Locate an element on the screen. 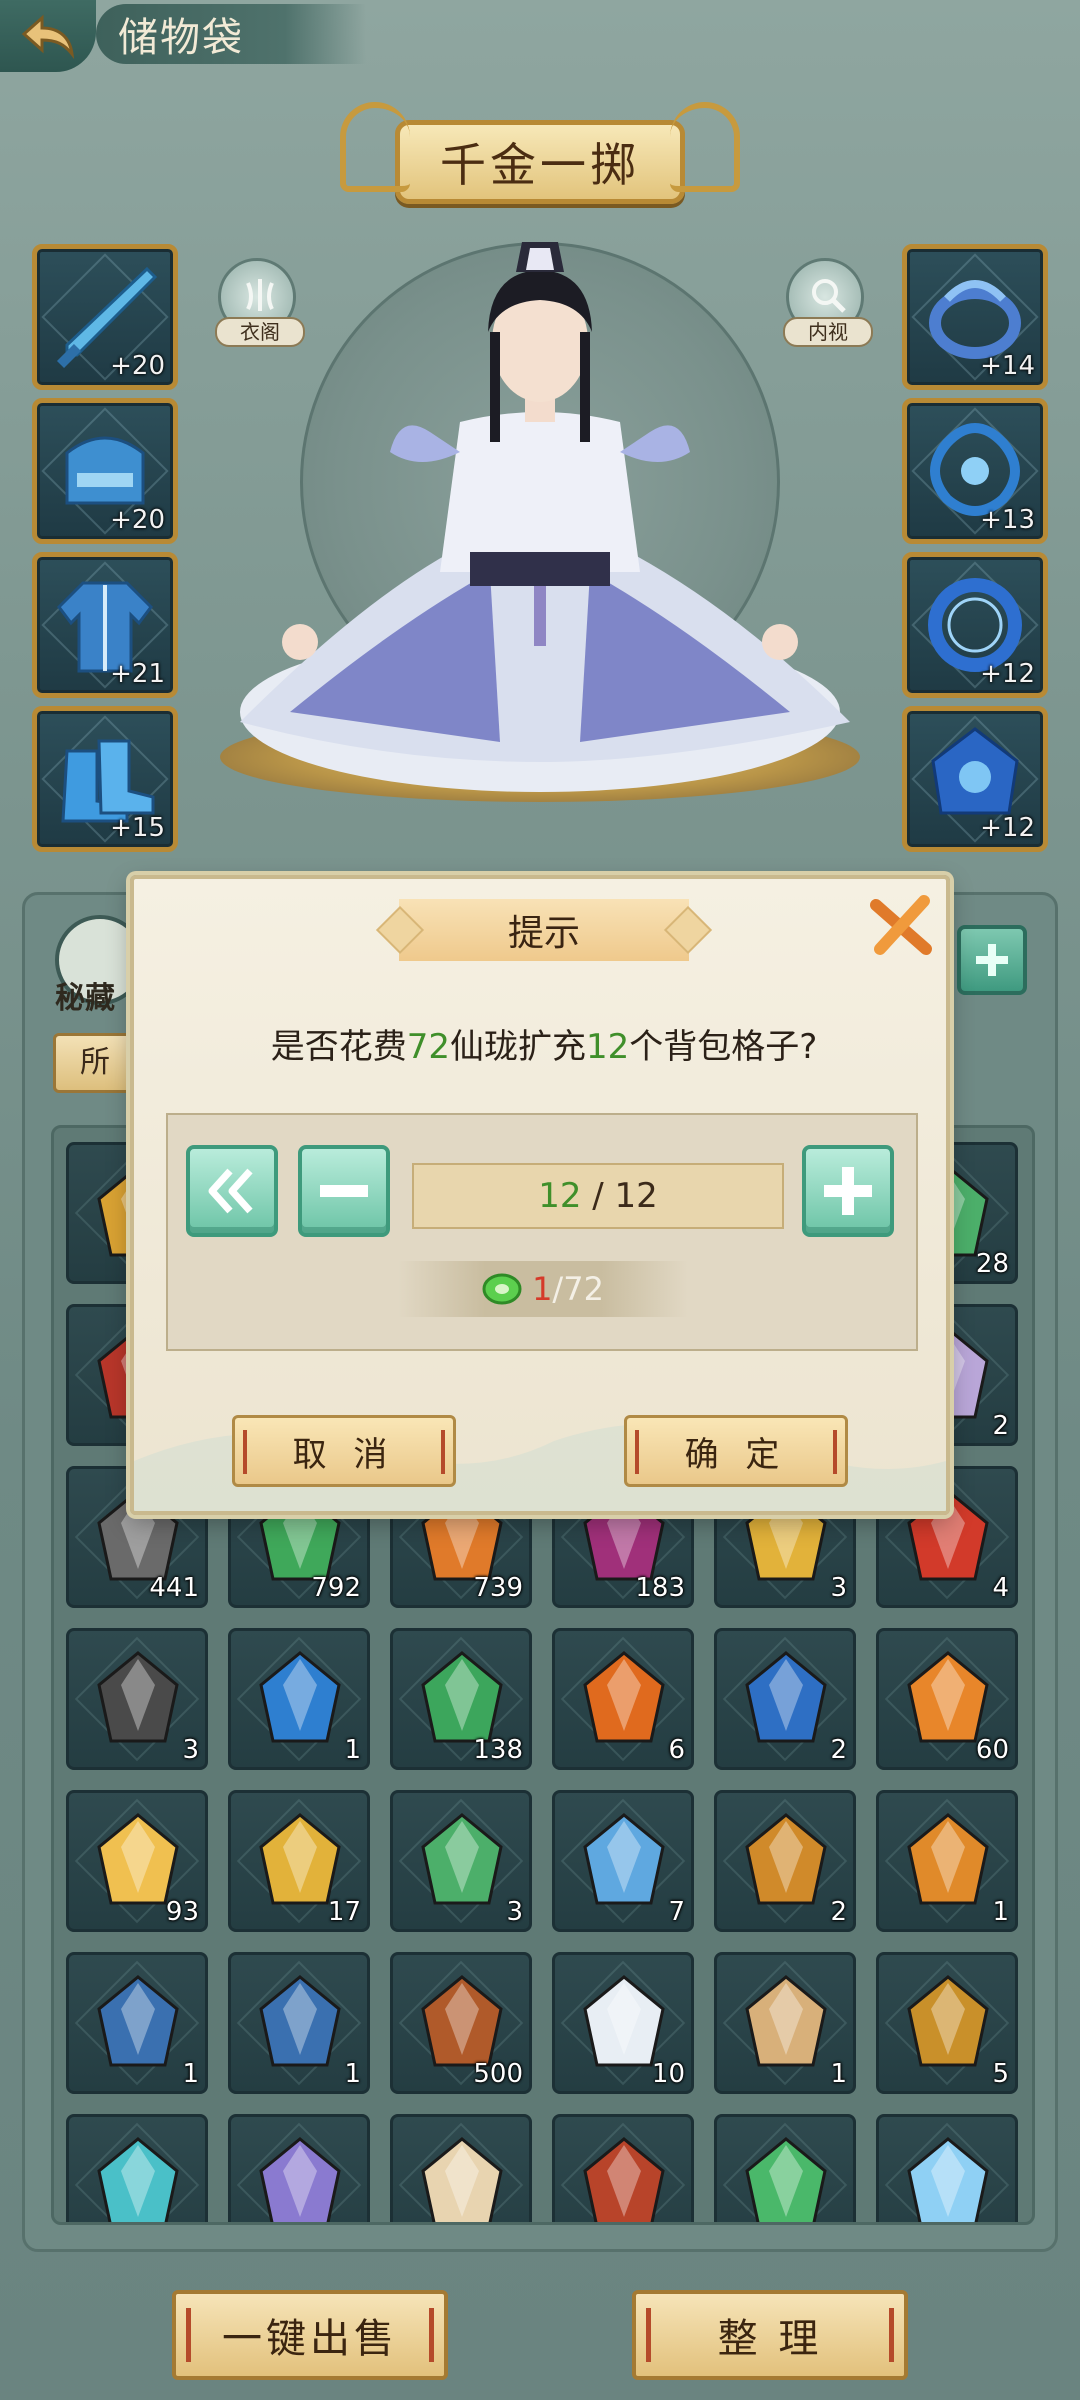 This screenshot has height=2400, width=1080. dialog-title: 提示 is located at coordinates (544, 930).